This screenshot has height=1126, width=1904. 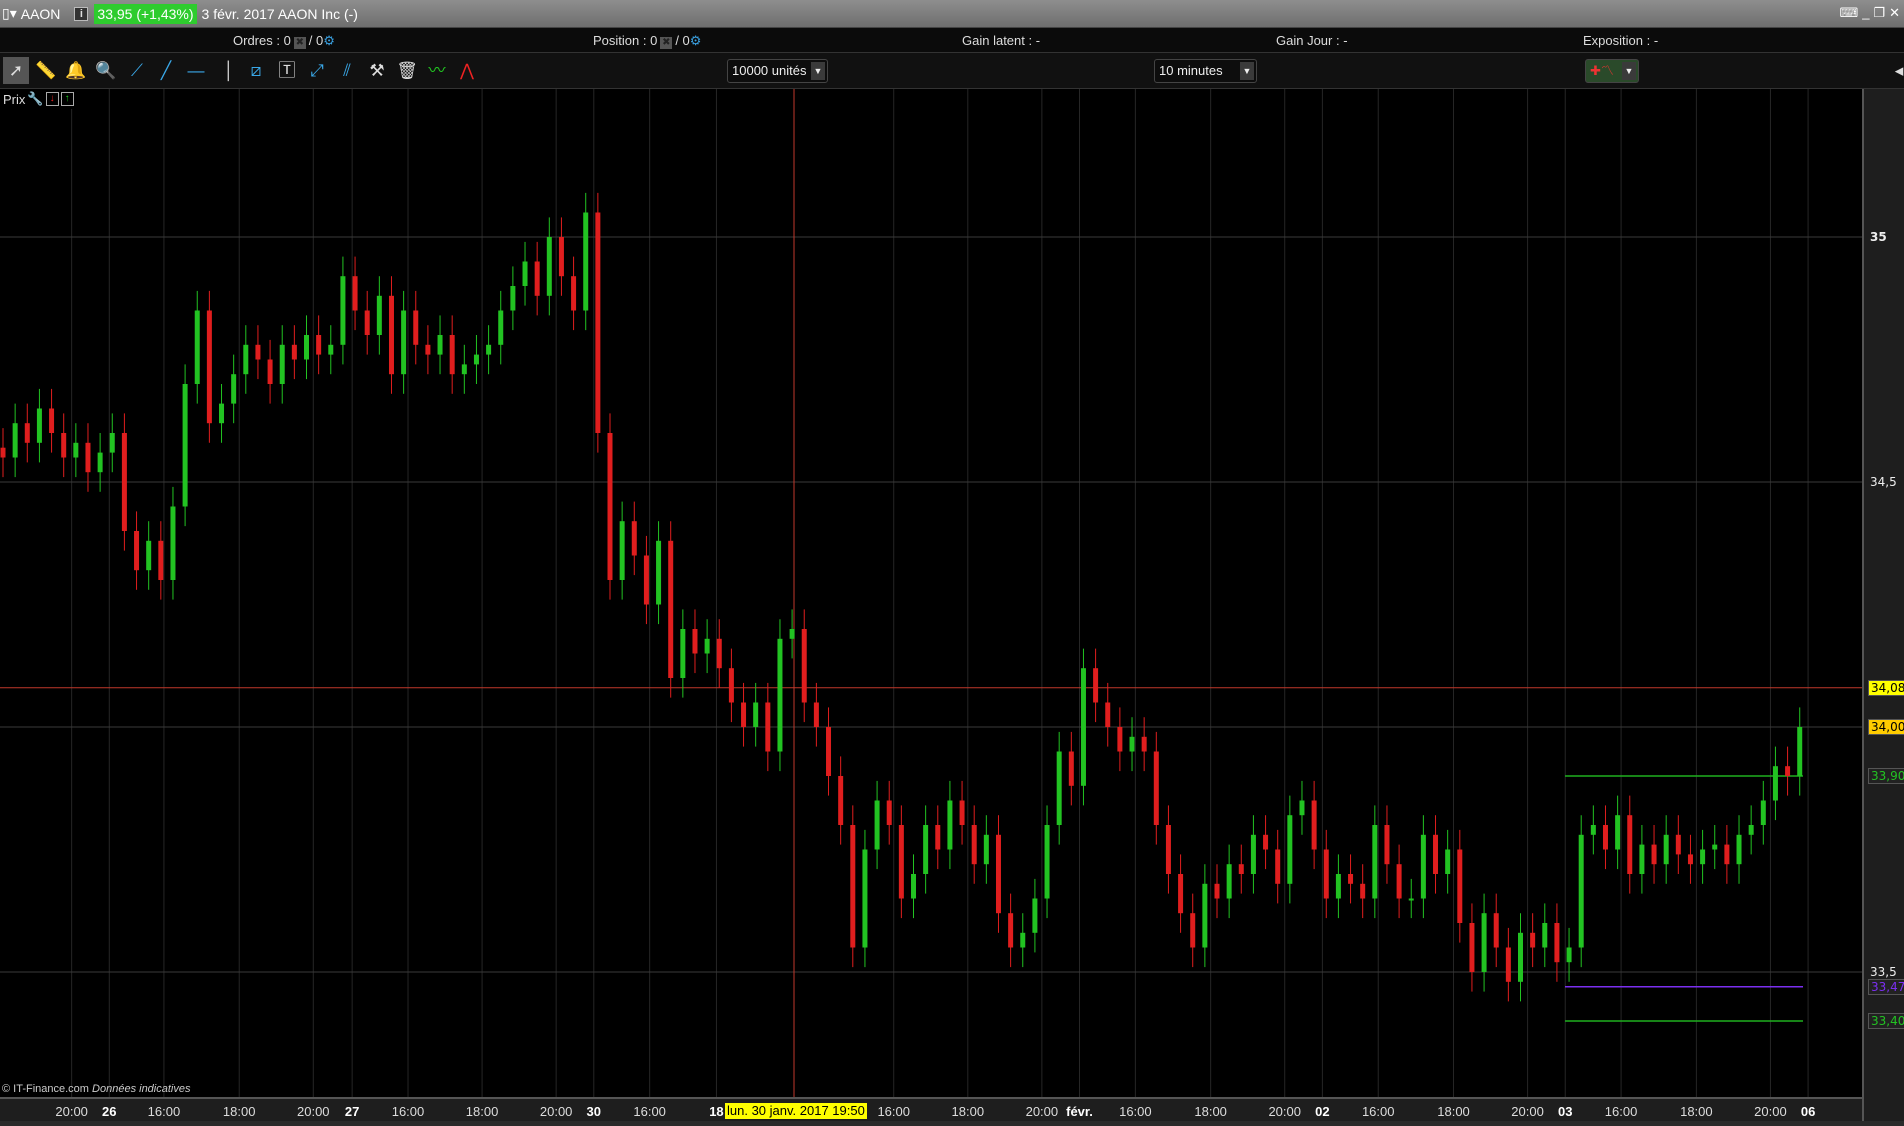 What do you see at coordinates (1079, 1111) in the screenshot?
I see `time-tick-label: févr.` at bounding box center [1079, 1111].